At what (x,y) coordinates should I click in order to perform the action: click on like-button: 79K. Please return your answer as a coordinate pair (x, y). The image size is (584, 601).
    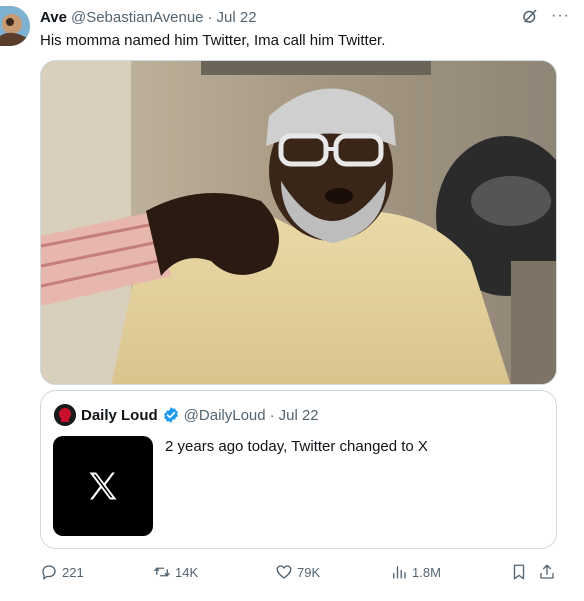
    Looking at the image, I should click on (297, 572).